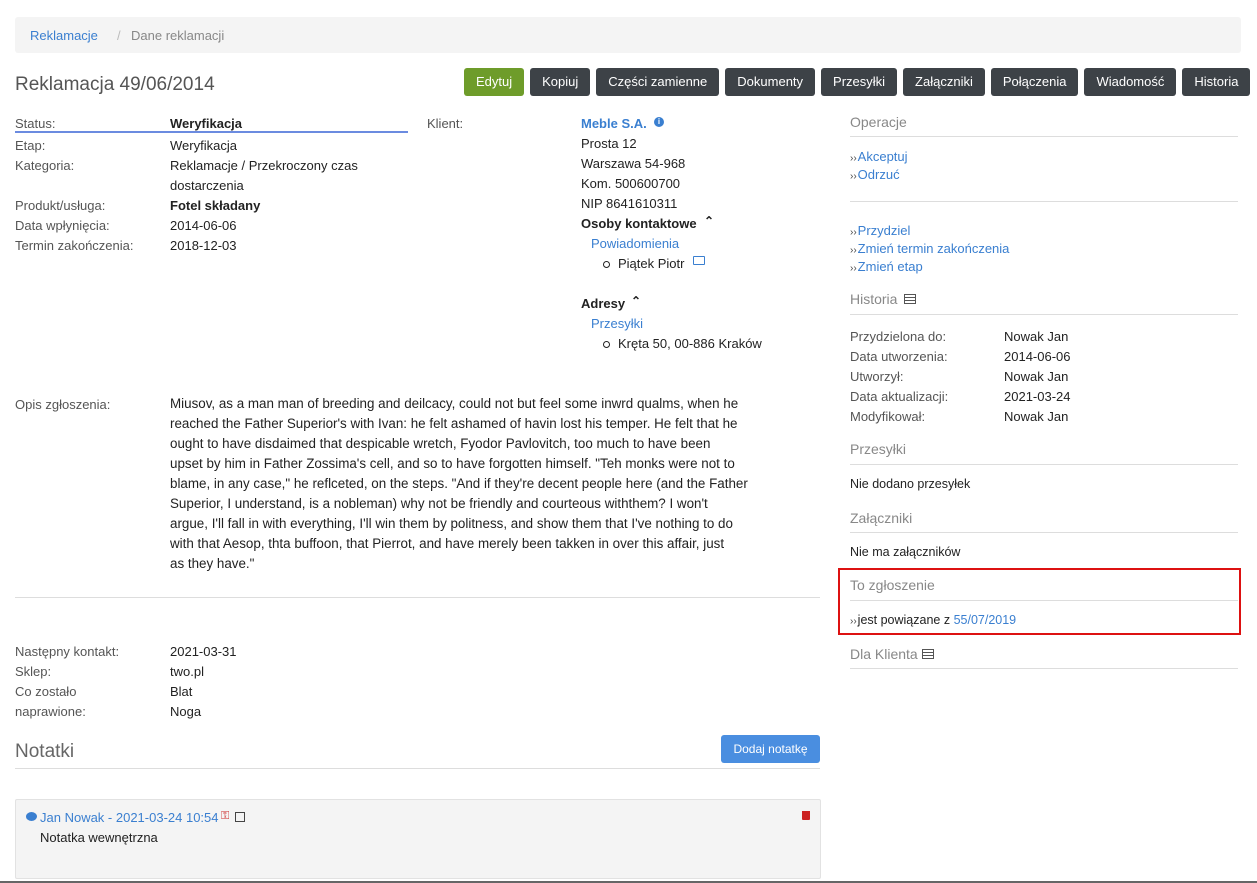 This screenshot has height=883, width=1257. I want to click on client-phone: Kom. 500600700, so click(631, 183).